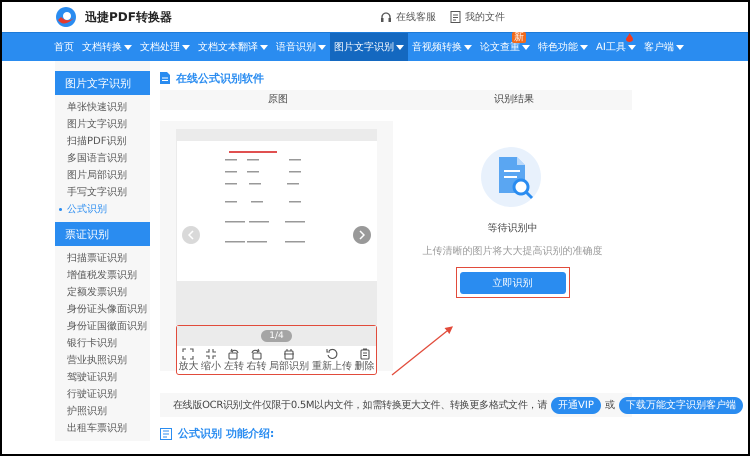 The width and height of the screenshot is (750, 456). I want to click on list-icon, so click(166, 434).